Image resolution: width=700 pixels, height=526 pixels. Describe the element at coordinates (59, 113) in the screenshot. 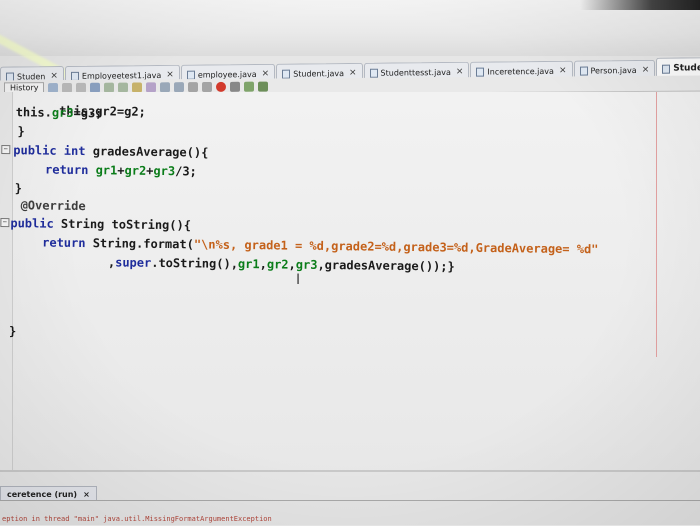

I see `code-line: this.gr3=g3;` at that location.